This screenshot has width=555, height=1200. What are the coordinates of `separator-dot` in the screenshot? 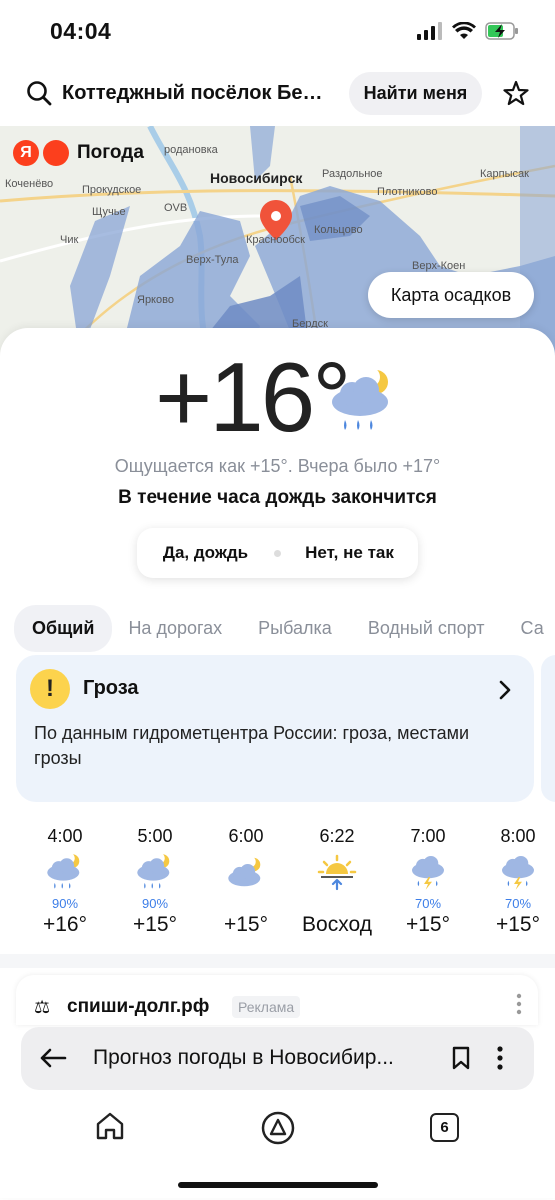 It's located at (277, 553).